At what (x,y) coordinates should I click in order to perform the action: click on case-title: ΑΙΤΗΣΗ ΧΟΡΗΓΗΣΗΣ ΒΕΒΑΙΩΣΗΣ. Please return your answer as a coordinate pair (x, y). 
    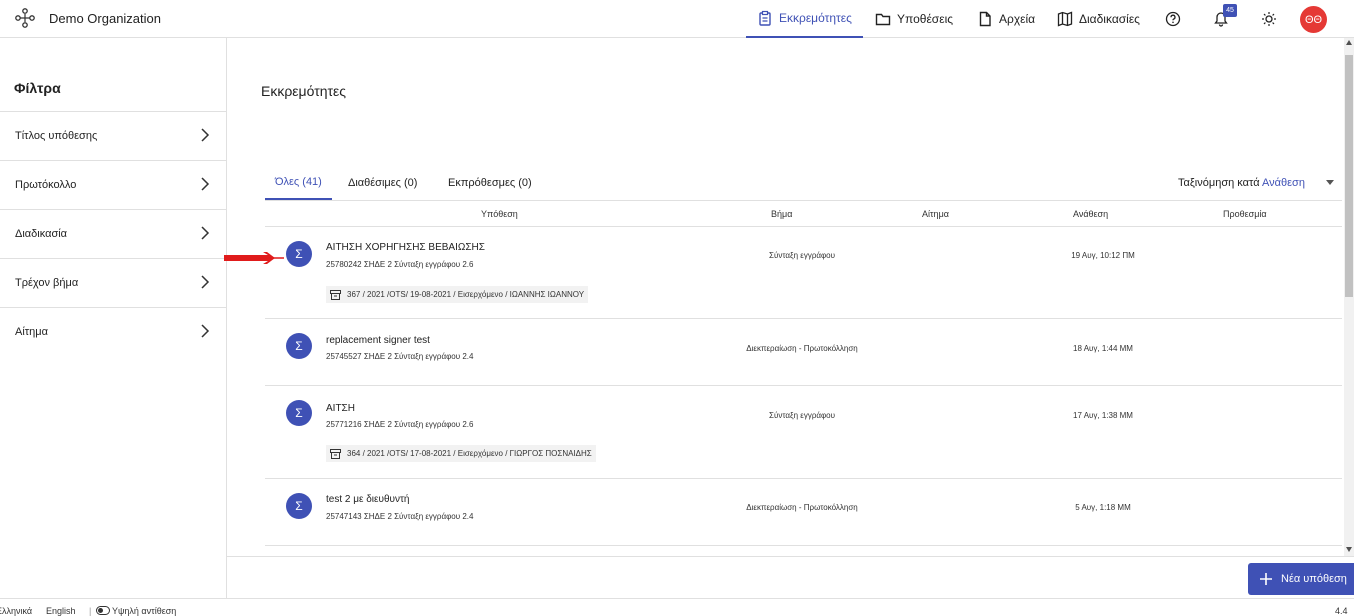
    Looking at the image, I should click on (405, 247).